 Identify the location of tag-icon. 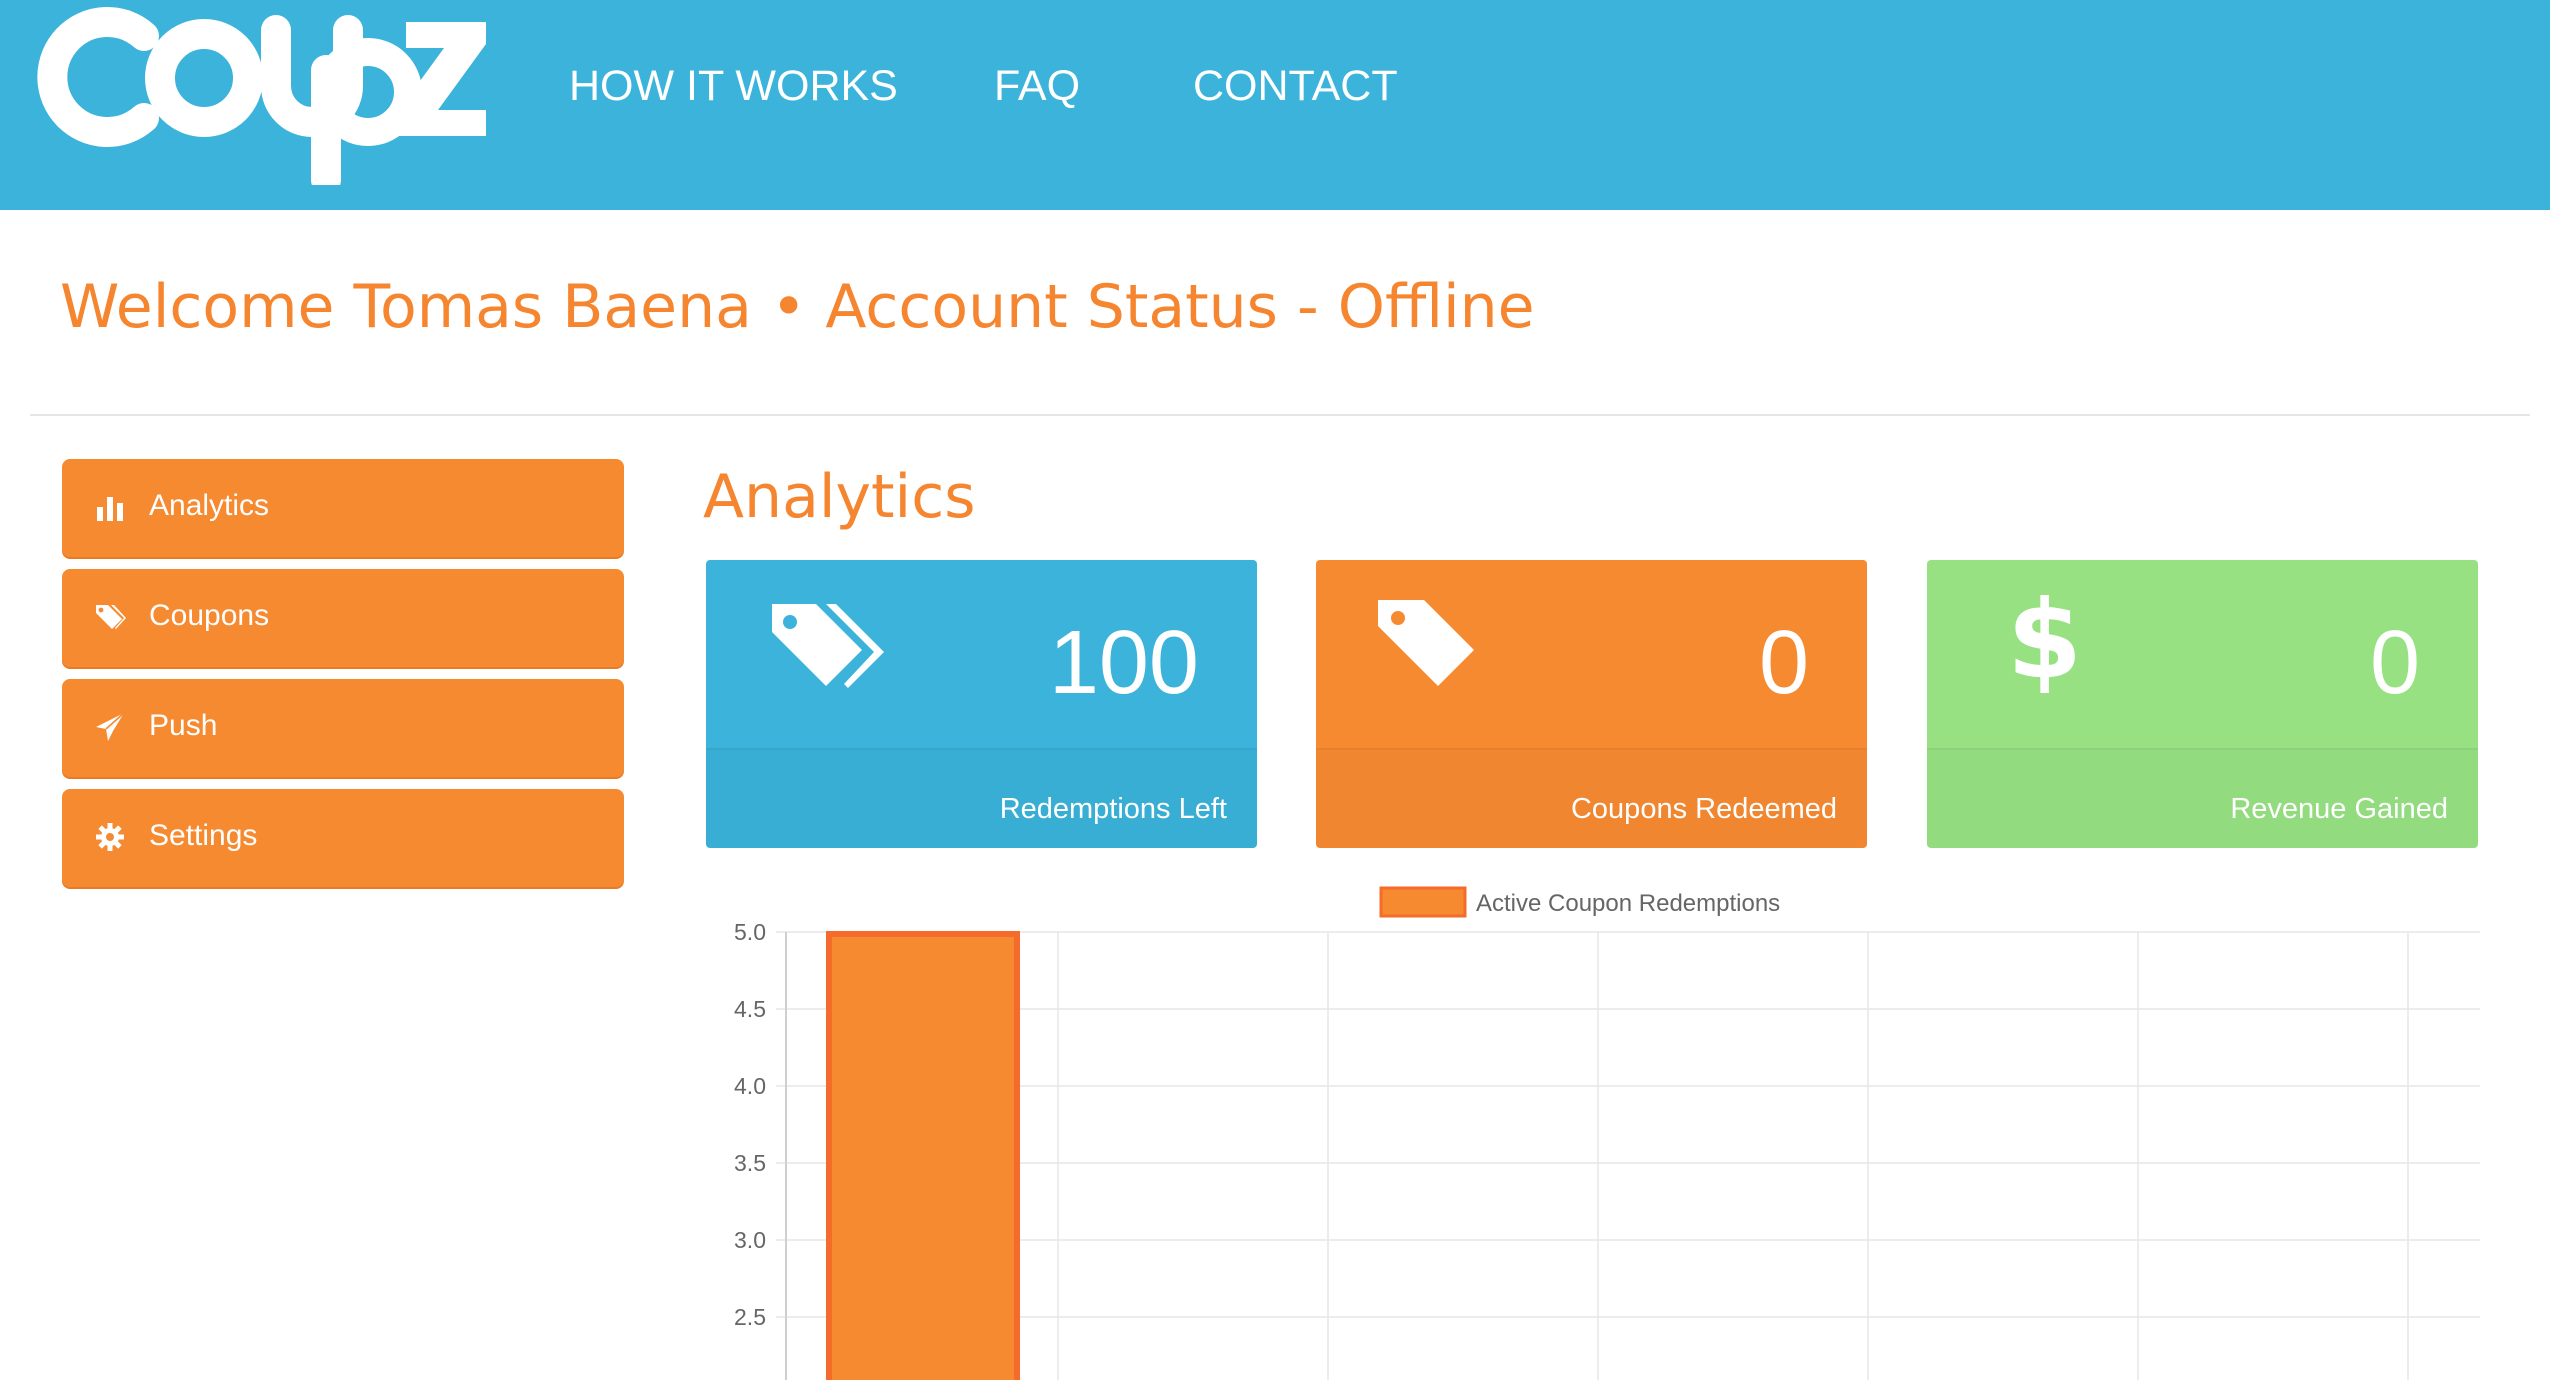
(1434, 645).